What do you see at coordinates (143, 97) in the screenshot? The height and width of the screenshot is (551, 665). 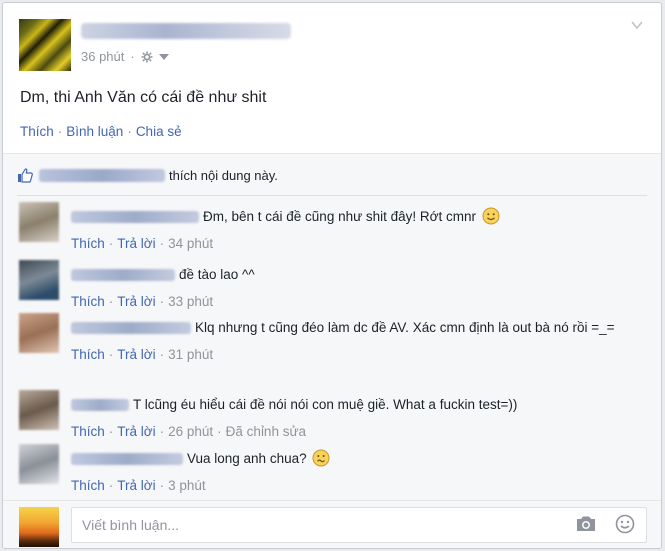 I see `post-text: Dm, thi Anh Văn có cái đề như shit` at bounding box center [143, 97].